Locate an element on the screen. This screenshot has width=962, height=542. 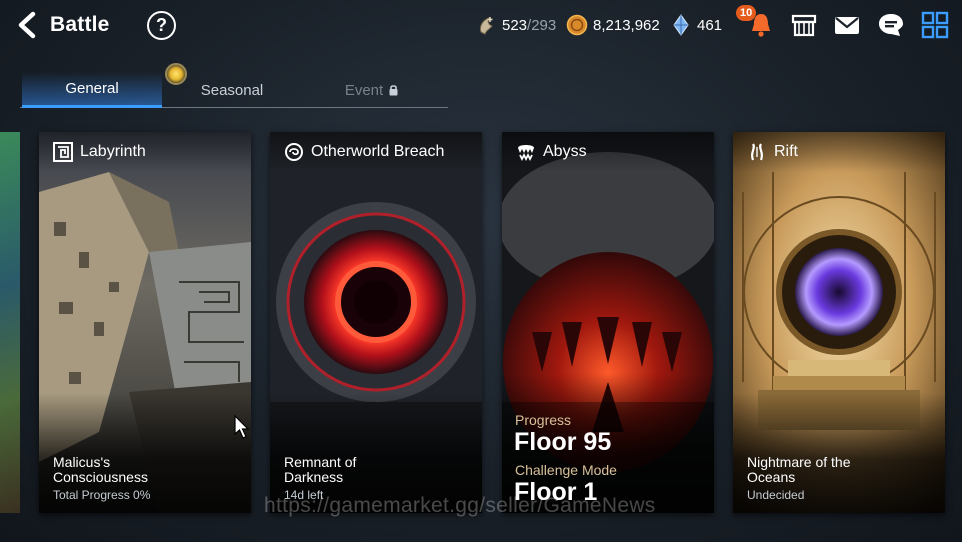
card-name: Rift is located at coordinates (786, 151).